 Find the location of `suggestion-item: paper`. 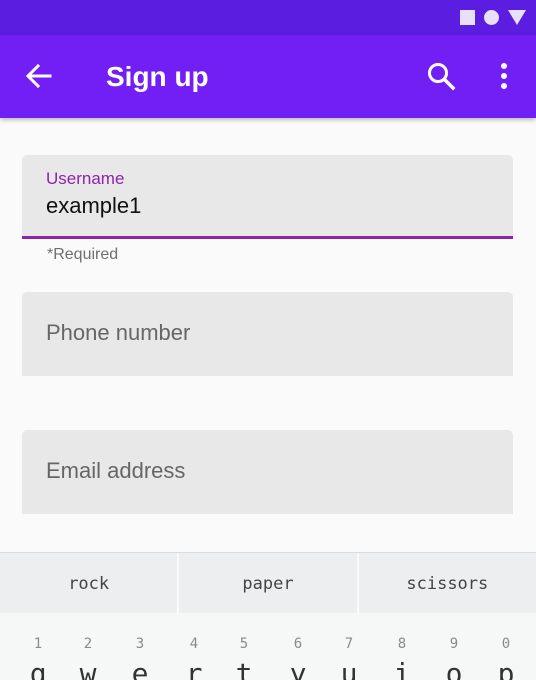

suggestion-item: paper is located at coordinates (266, 583).